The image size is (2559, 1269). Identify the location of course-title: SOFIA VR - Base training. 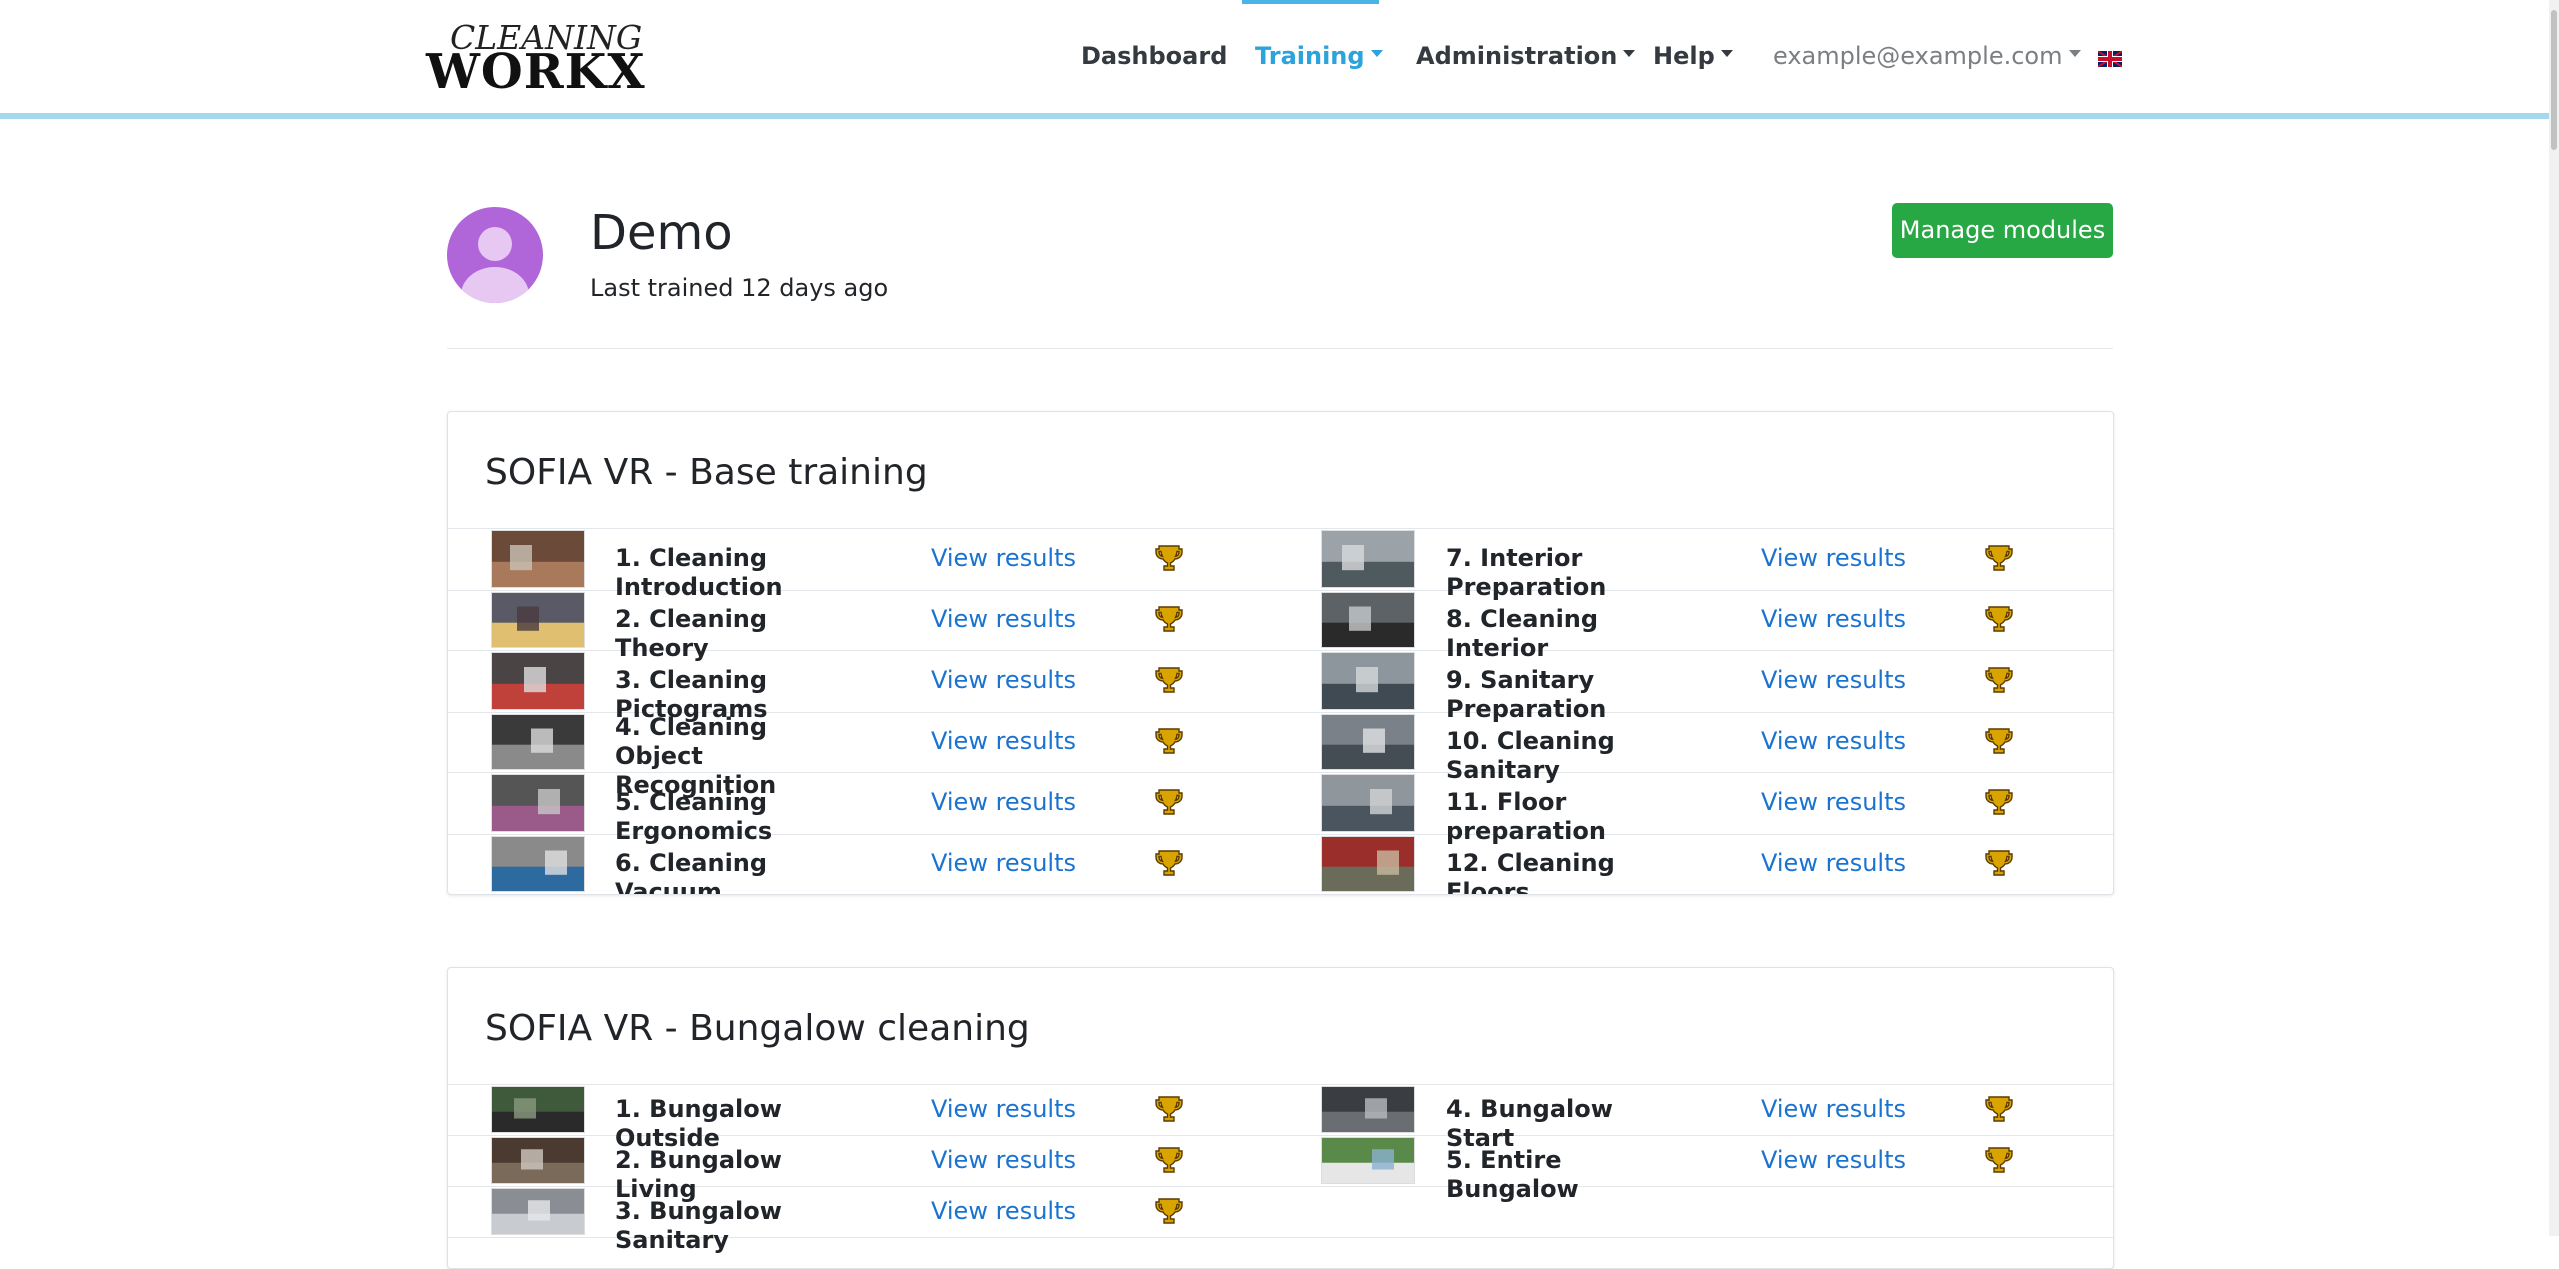
(706, 472).